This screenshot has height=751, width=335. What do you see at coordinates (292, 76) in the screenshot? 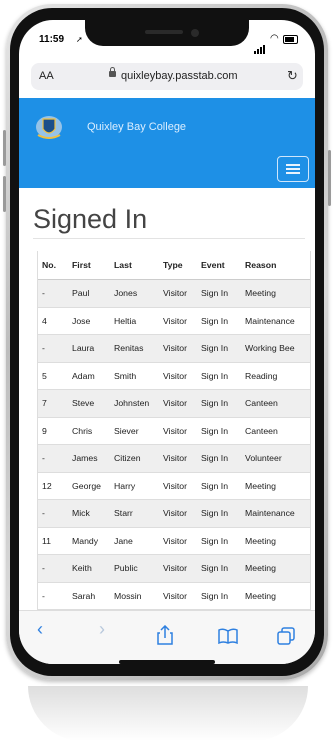
I see `reload-icon: ↻` at bounding box center [292, 76].